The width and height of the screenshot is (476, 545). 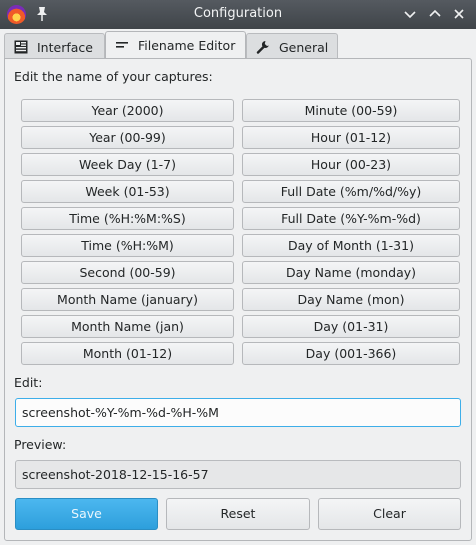 I want to click on insert-week-day-button: Week Day (1-7), so click(x=127, y=164).